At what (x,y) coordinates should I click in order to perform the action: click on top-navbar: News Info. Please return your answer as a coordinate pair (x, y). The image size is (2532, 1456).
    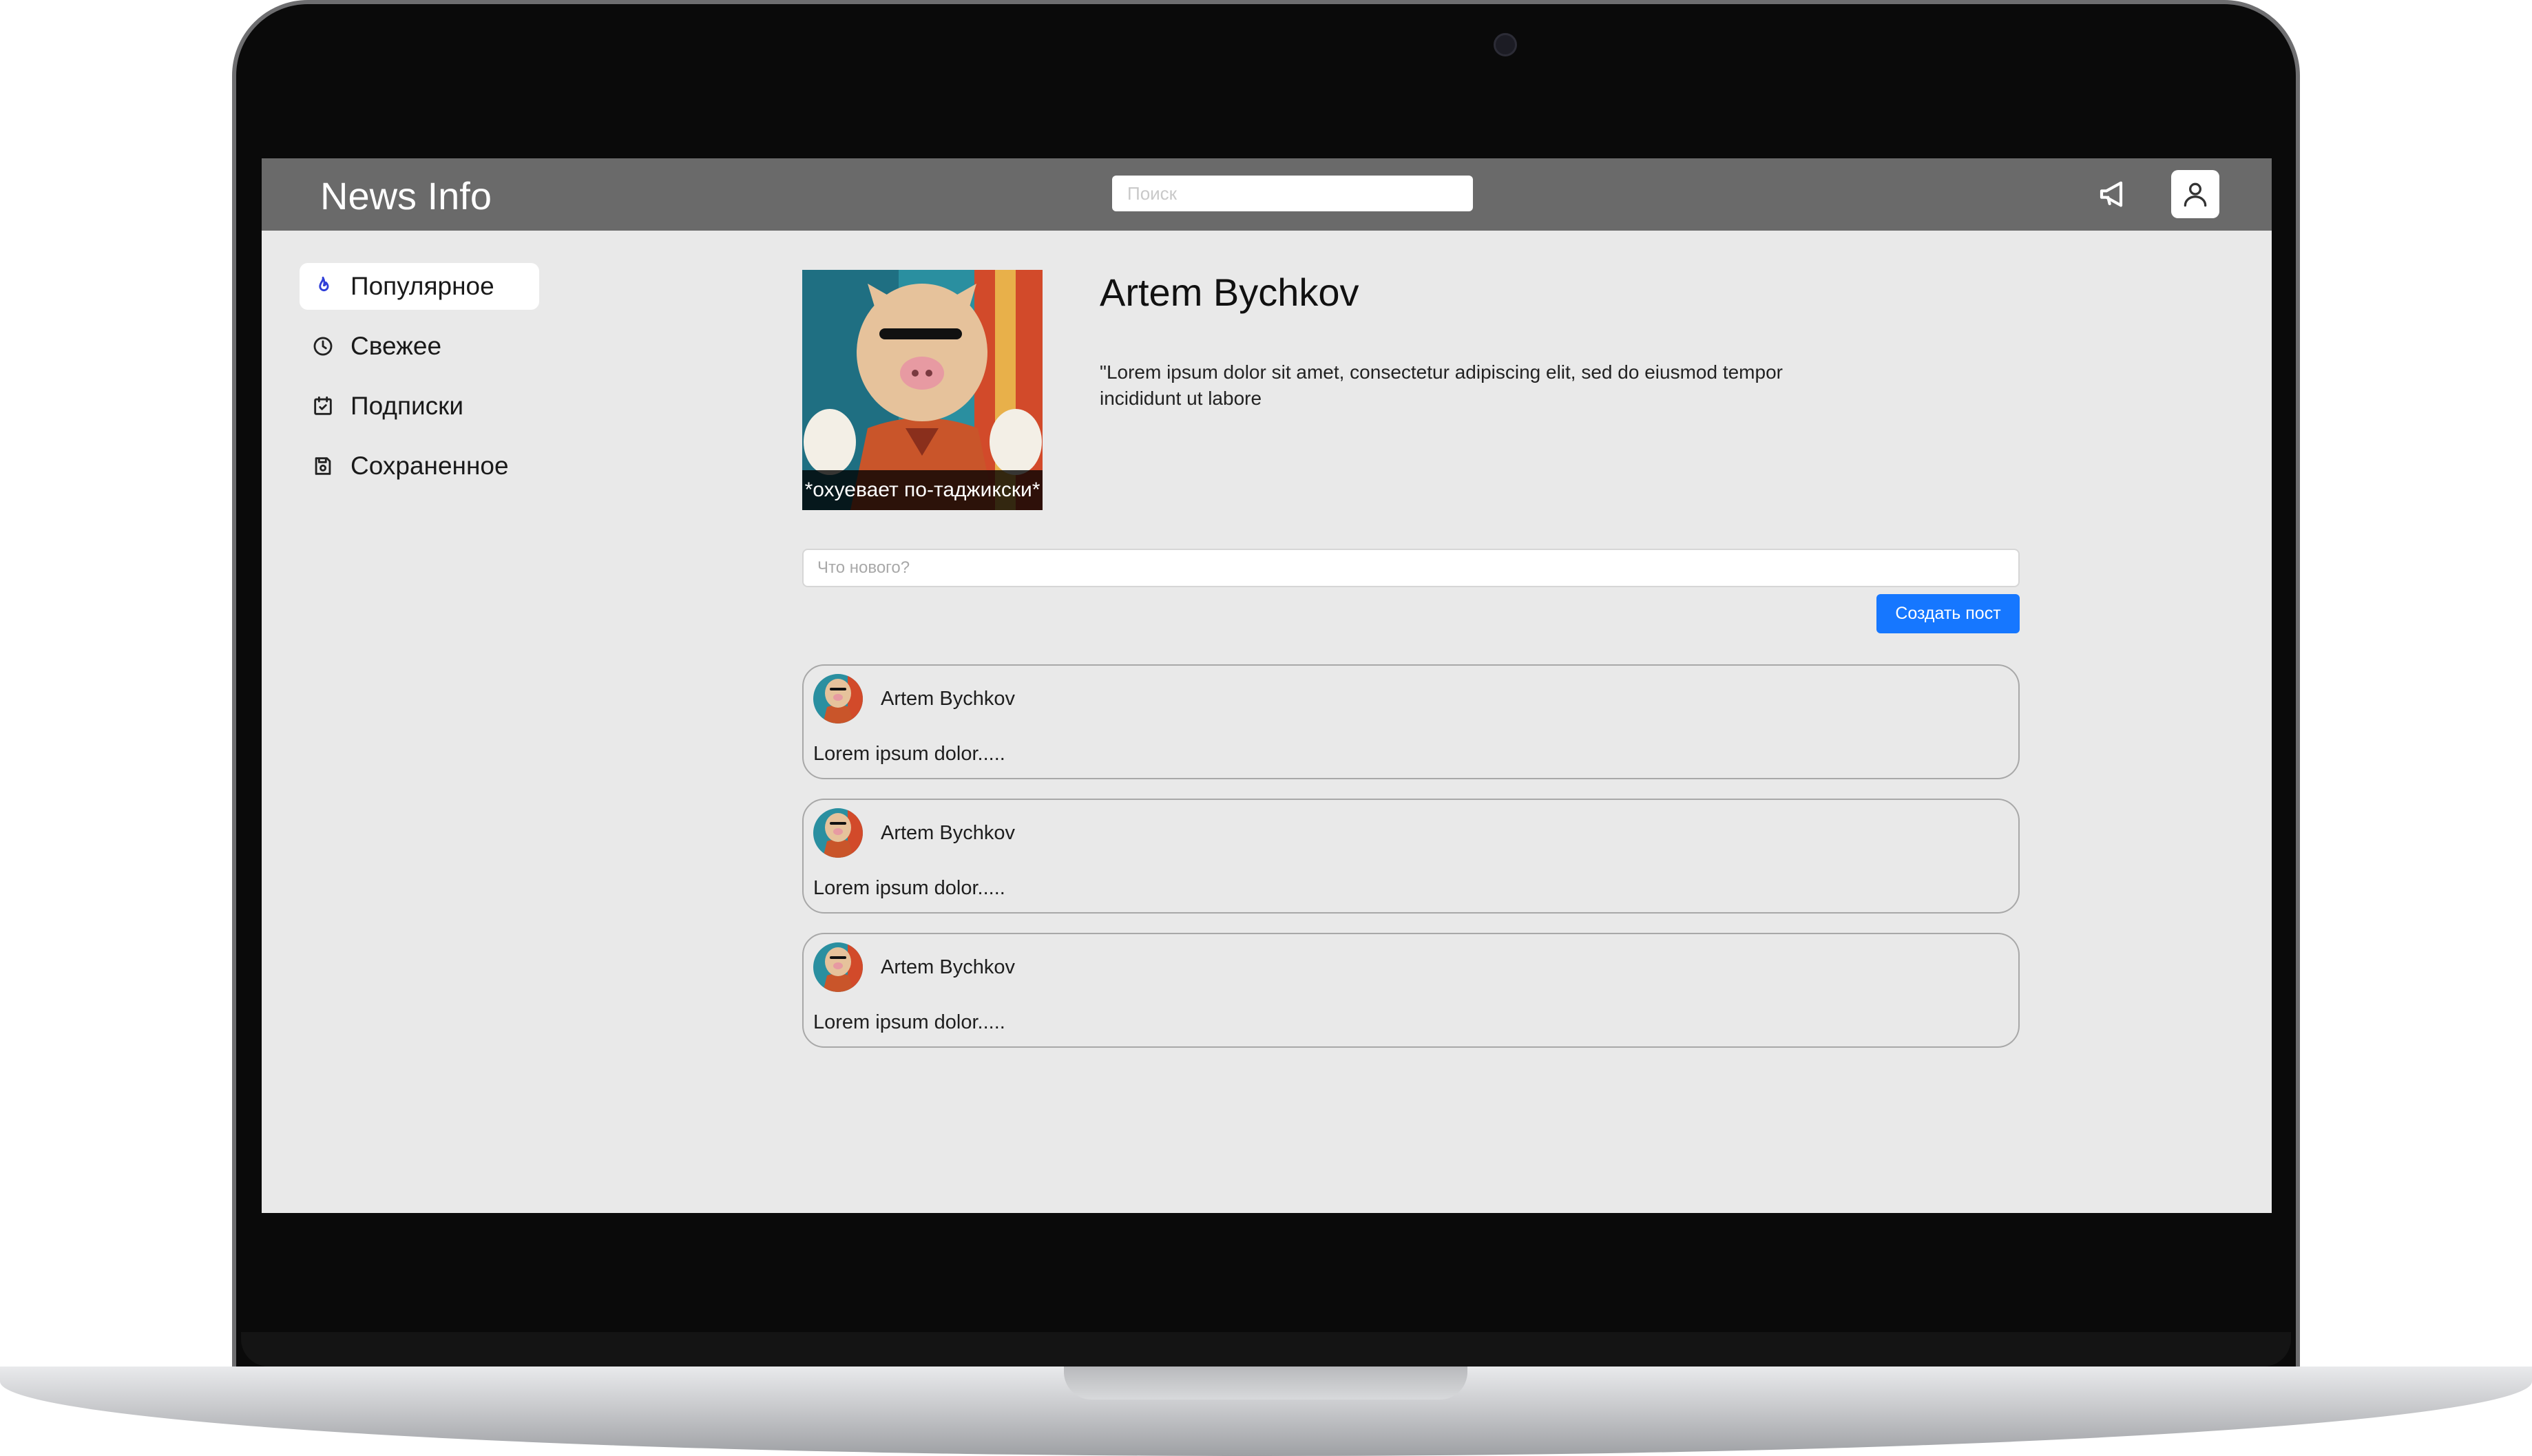
    Looking at the image, I should click on (1267, 194).